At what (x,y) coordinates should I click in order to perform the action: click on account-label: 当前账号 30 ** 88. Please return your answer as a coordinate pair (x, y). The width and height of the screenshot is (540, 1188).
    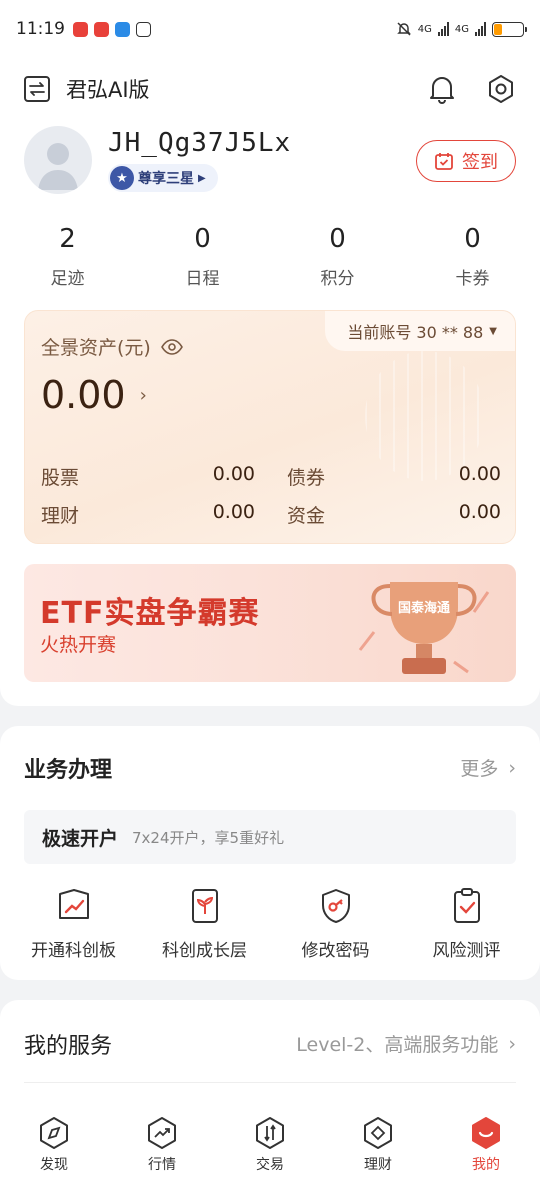
    Looking at the image, I should click on (415, 332).